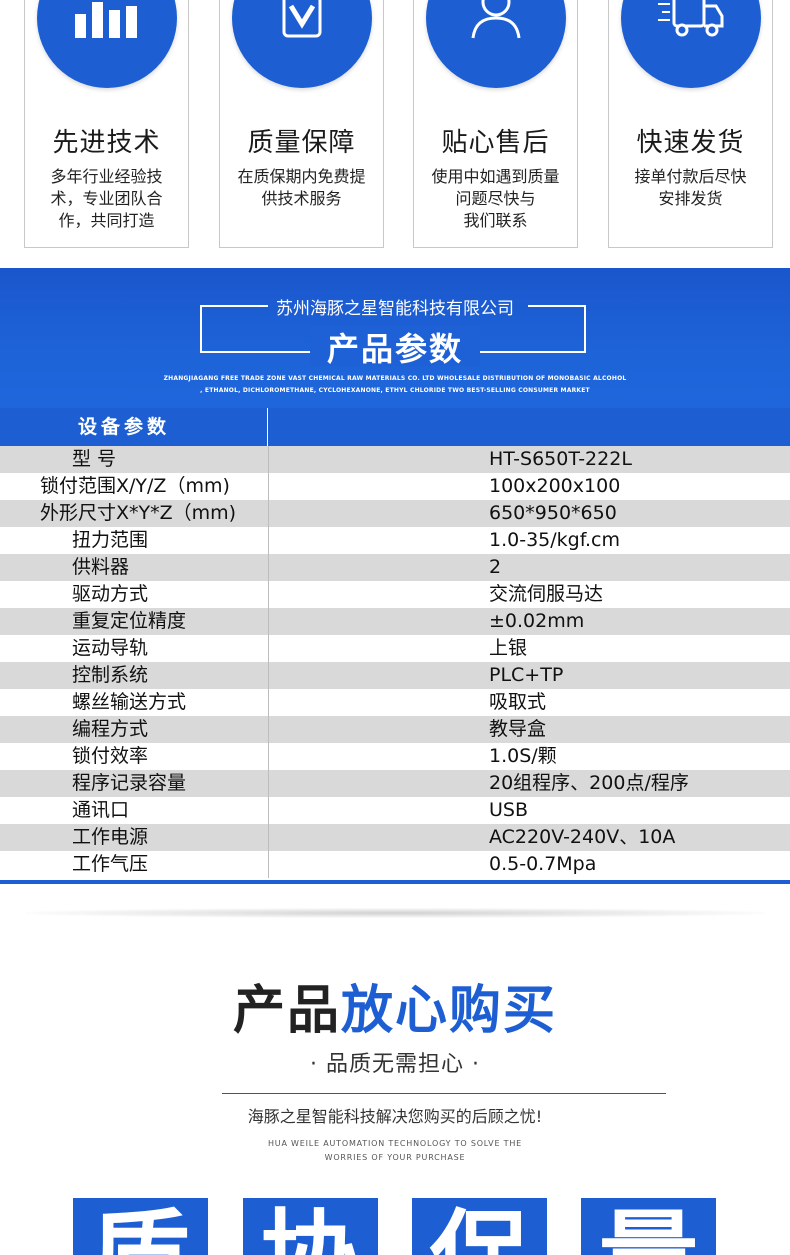 The height and width of the screenshot is (1255, 790). I want to click on param-name: 通讯口, so click(101, 810).